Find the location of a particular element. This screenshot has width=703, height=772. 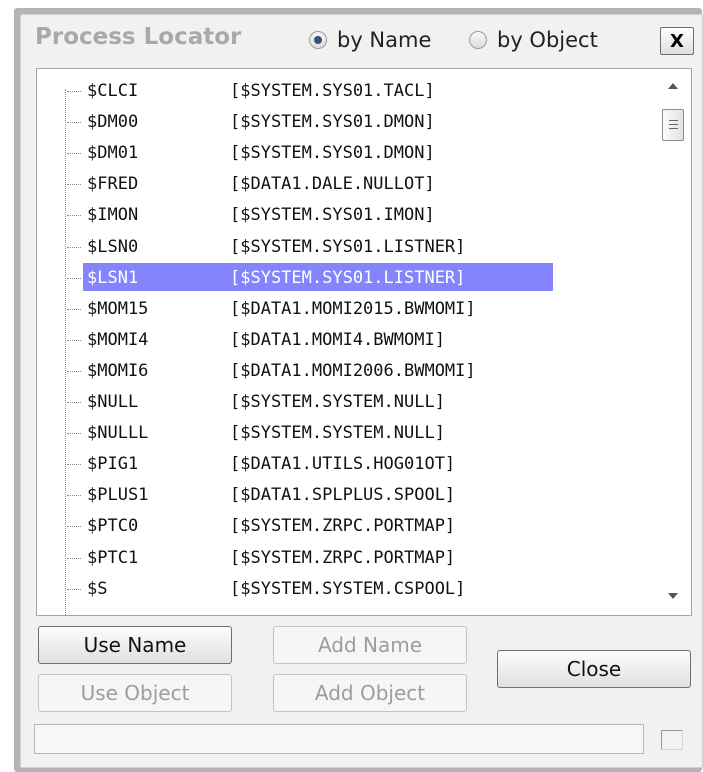

list-item: $FRED [$DATA1.DALE.NULLOT] is located at coordinates (347, 184).